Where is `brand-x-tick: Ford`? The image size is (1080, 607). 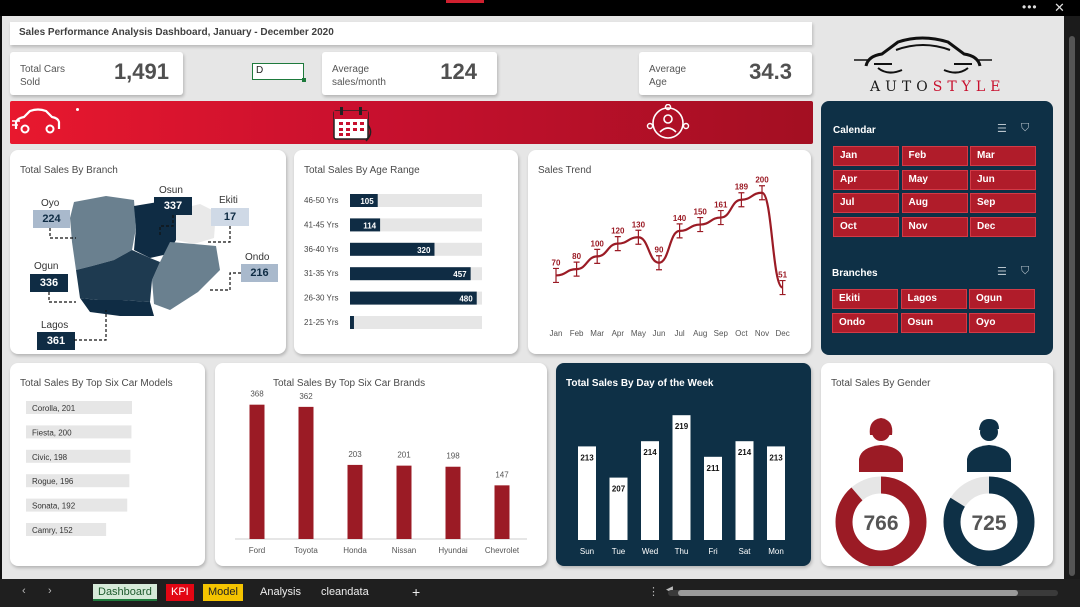
brand-x-tick: Ford is located at coordinates (257, 550).